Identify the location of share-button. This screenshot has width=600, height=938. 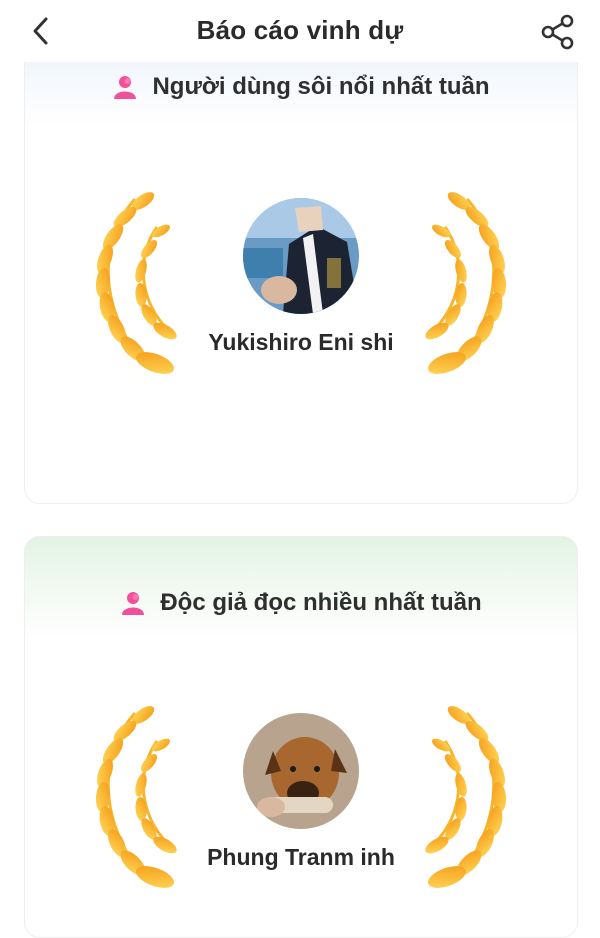
(558, 32).